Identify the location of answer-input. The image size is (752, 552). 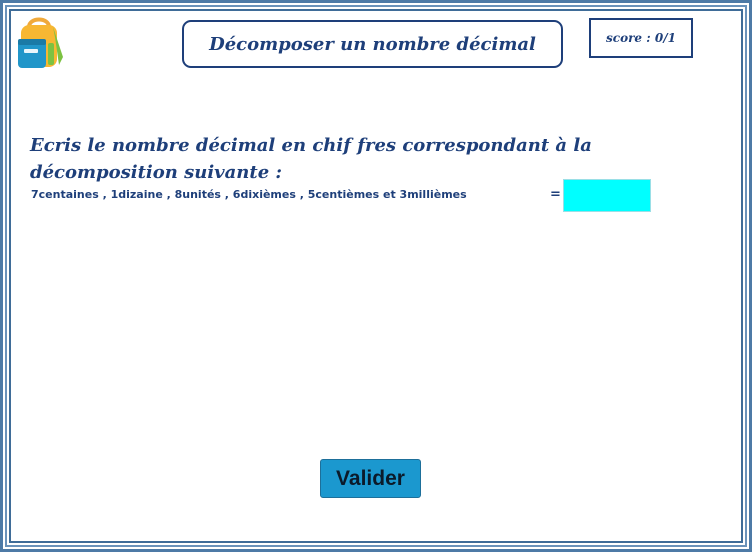
(607, 195).